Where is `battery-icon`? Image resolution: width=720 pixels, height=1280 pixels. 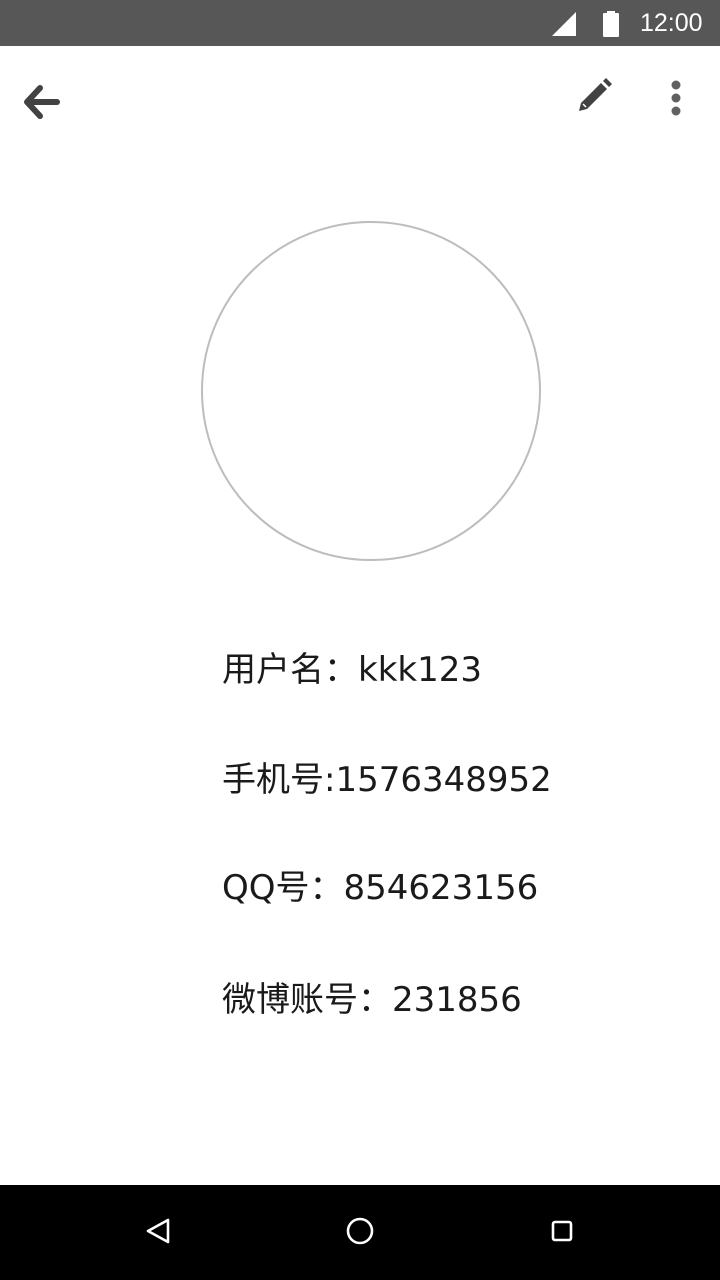 battery-icon is located at coordinates (611, 24).